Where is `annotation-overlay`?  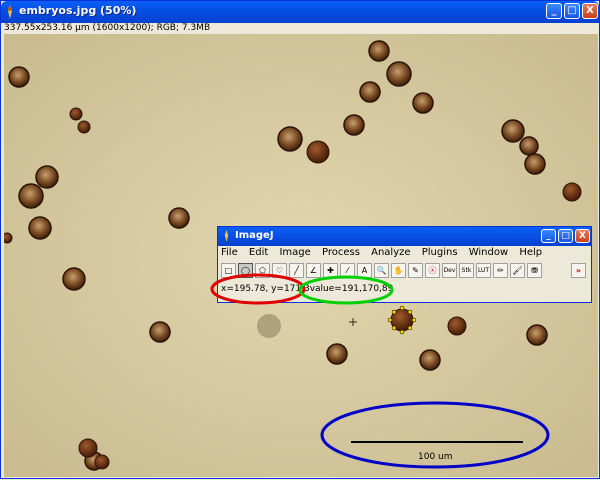 annotation-overlay is located at coordinates (302, 289).